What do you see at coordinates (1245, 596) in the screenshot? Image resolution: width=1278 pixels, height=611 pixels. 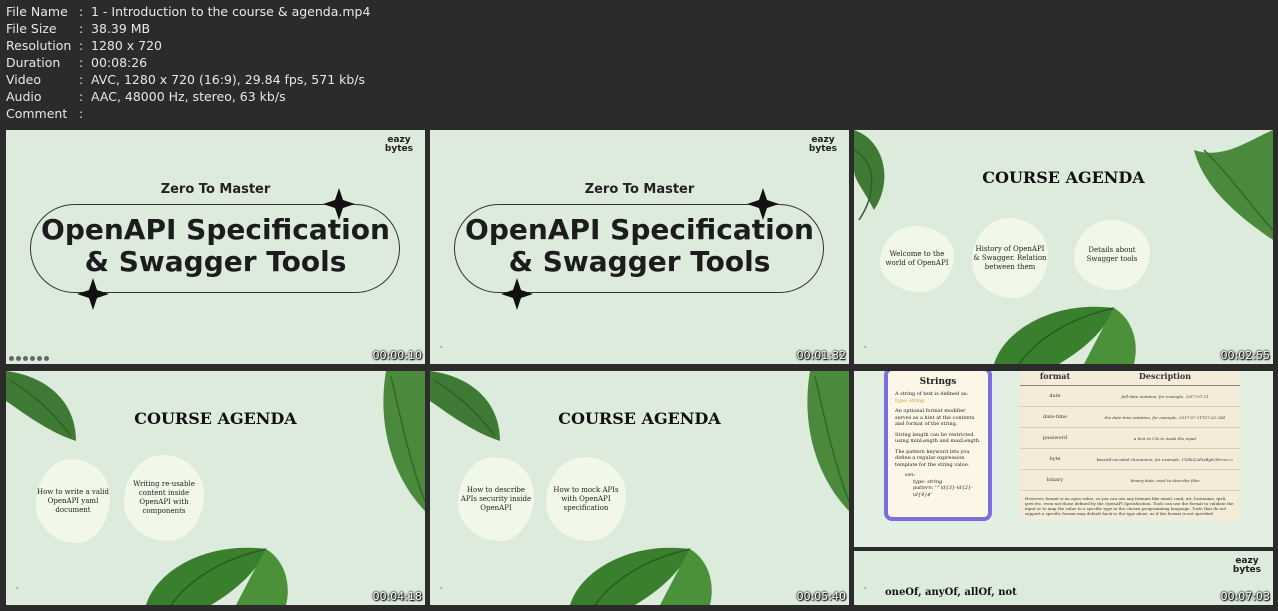 I see `timestamp: 00:07:03` at bounding box center [1245, 596].